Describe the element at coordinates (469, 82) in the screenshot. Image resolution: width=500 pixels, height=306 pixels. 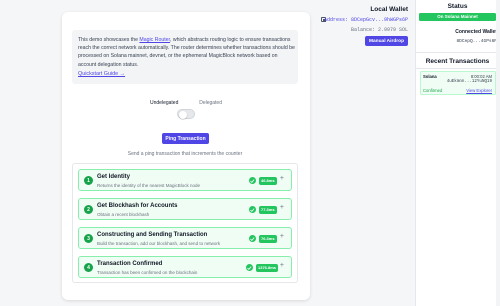
I see `tx-signature: 4uEkmnn...12YuNQ19` at that location.